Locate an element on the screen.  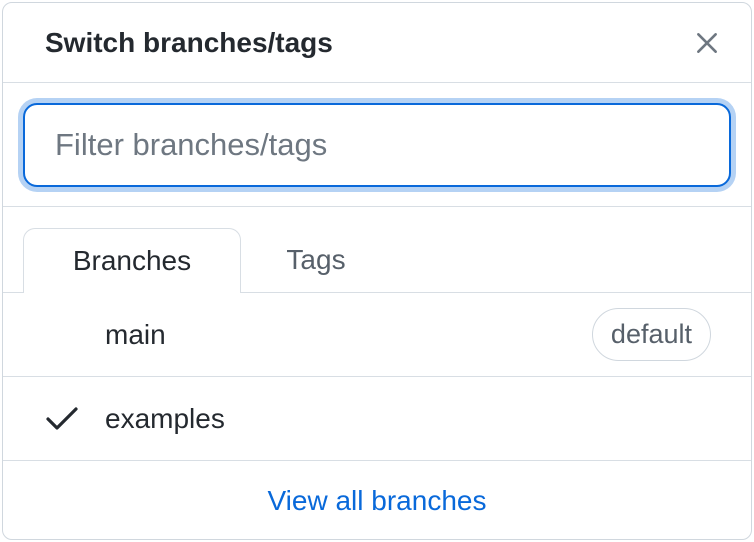
dialog-header: Switch branches/tags is located at coordinates (377, 43).